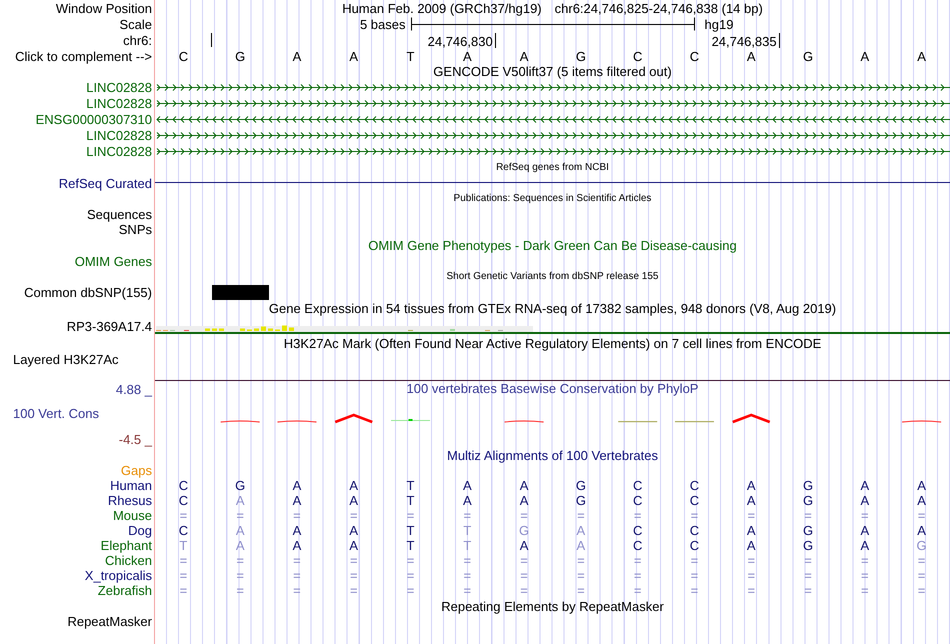 This screenshot has height=644, width=950. I want to click on axis-max-label: 4.88 _, so click(134, 390).